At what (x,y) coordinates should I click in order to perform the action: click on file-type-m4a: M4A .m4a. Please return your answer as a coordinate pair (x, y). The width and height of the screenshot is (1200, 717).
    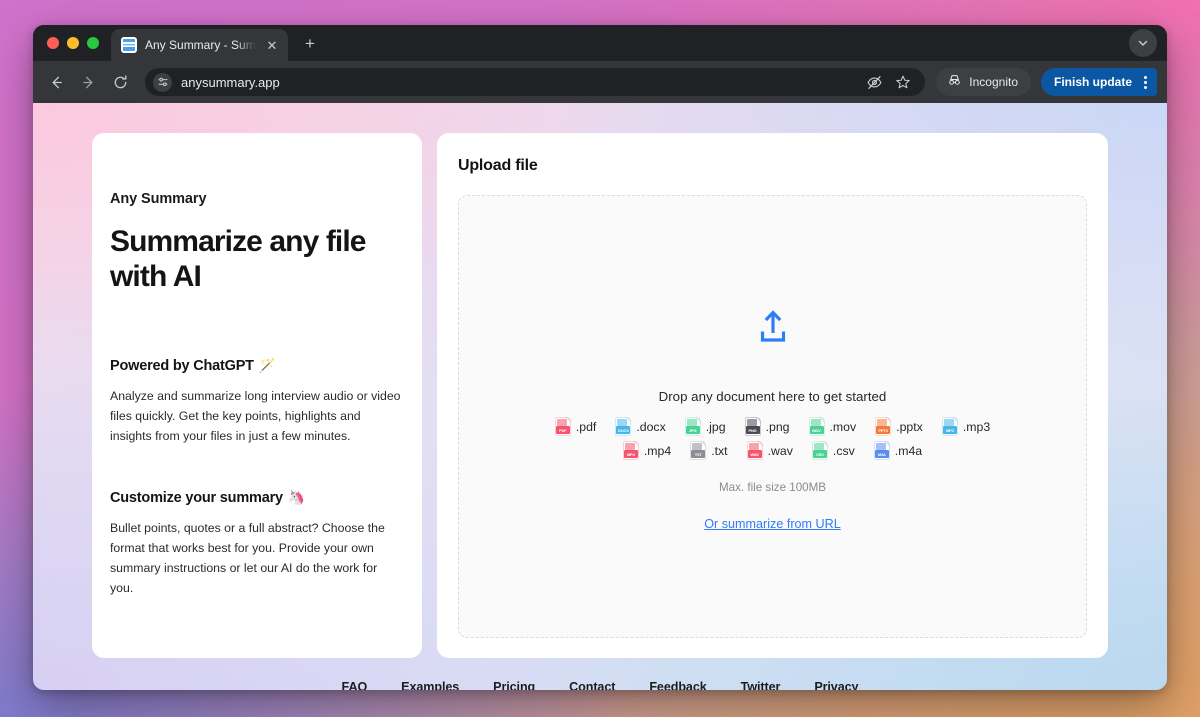
    Looking at the image, I should click on (898, 450).